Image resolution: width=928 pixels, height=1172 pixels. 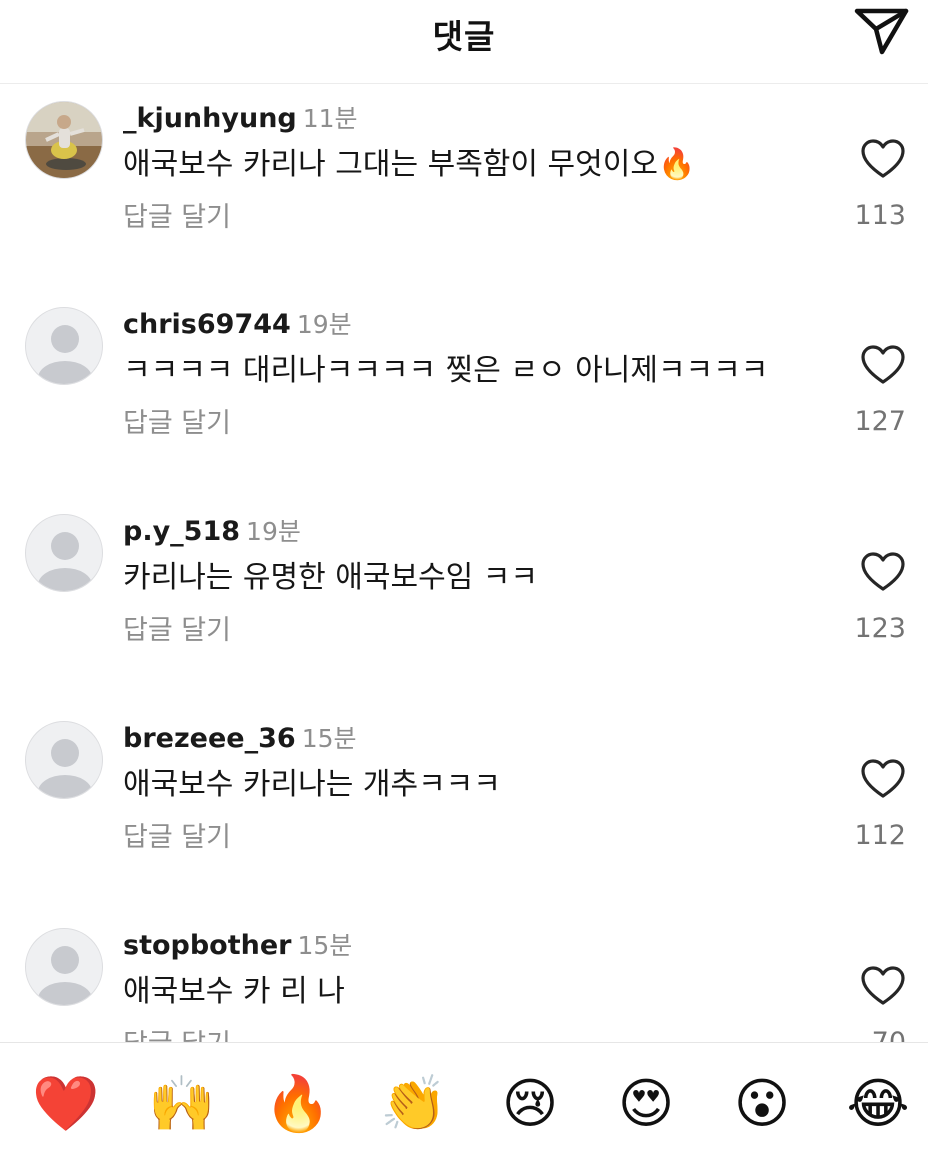 I want to click on comment-meta: stopbother 15분, so click(x=237, y=947).